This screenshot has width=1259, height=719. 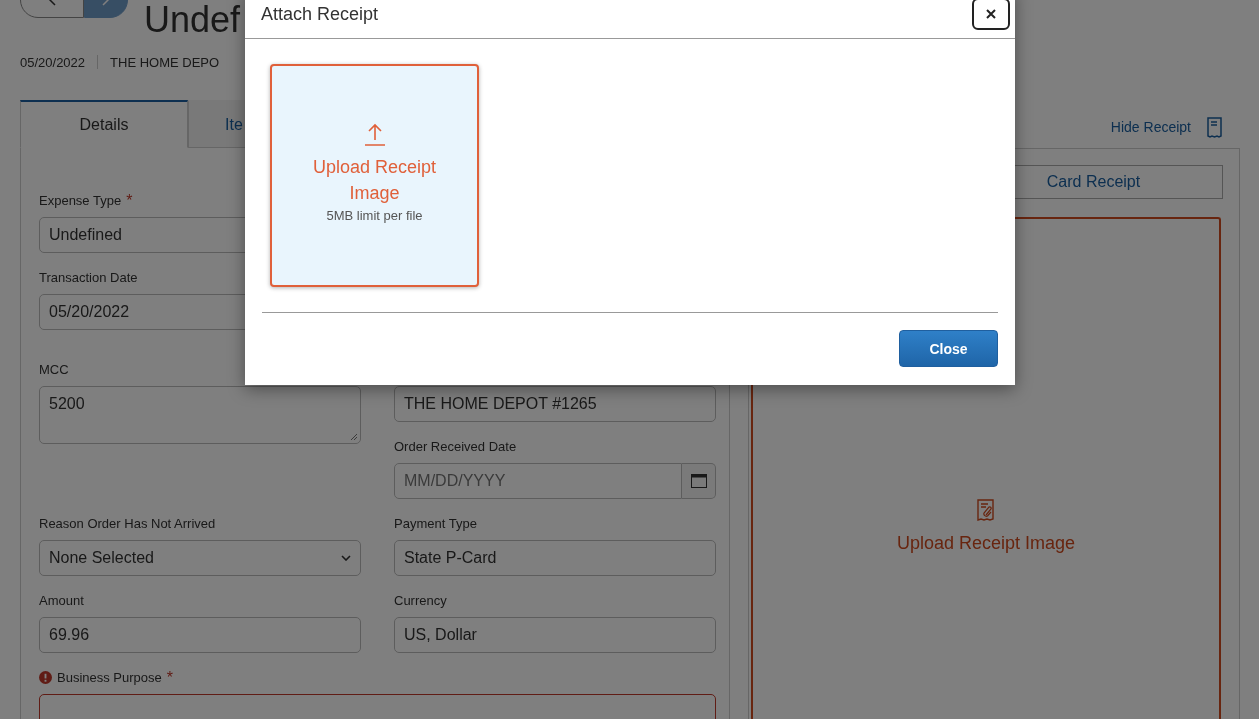 I want to click on field-label: Payment Type, so click(x=435, y=523).